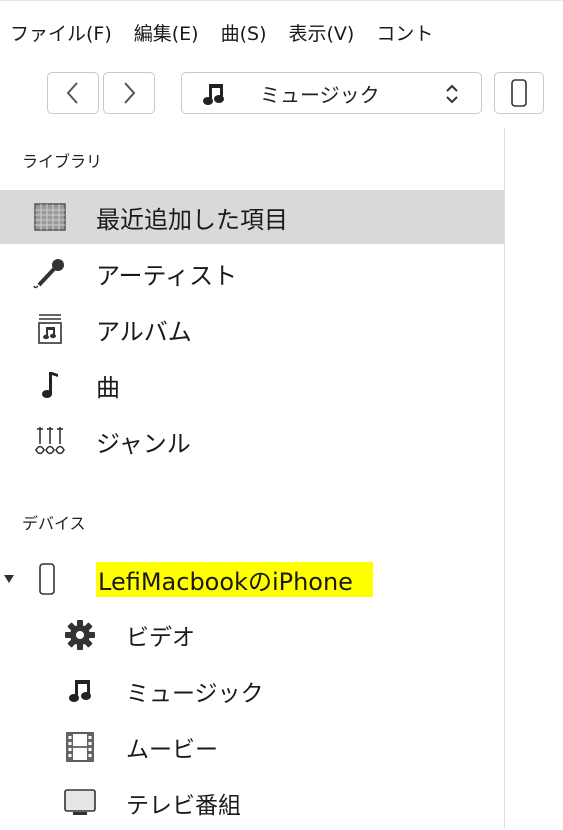 This screenshot has height=830, width=563. Describe the element at coordinates (80, 635) in the screenshot. I see `gear-icon` at that location.